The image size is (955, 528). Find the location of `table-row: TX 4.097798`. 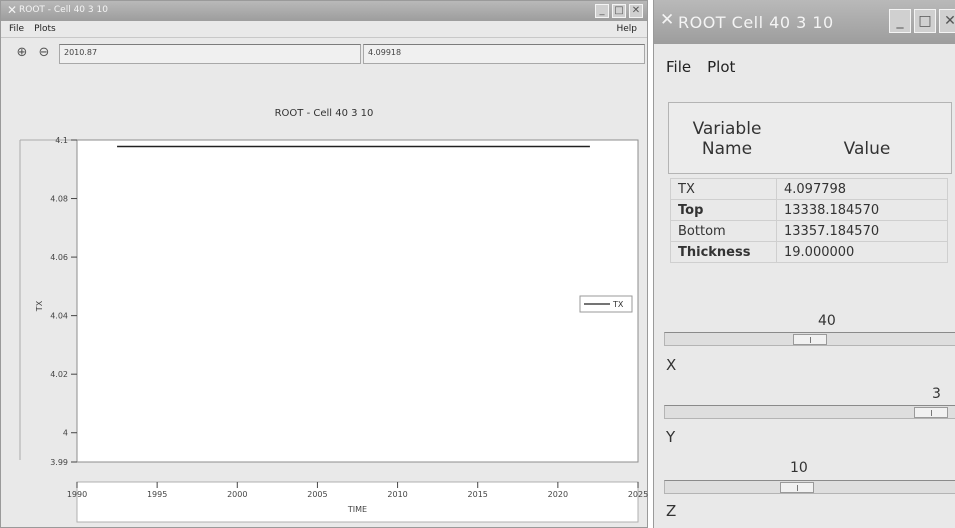

table-row: TX 4.097798 is located at coordinates (809, 189).